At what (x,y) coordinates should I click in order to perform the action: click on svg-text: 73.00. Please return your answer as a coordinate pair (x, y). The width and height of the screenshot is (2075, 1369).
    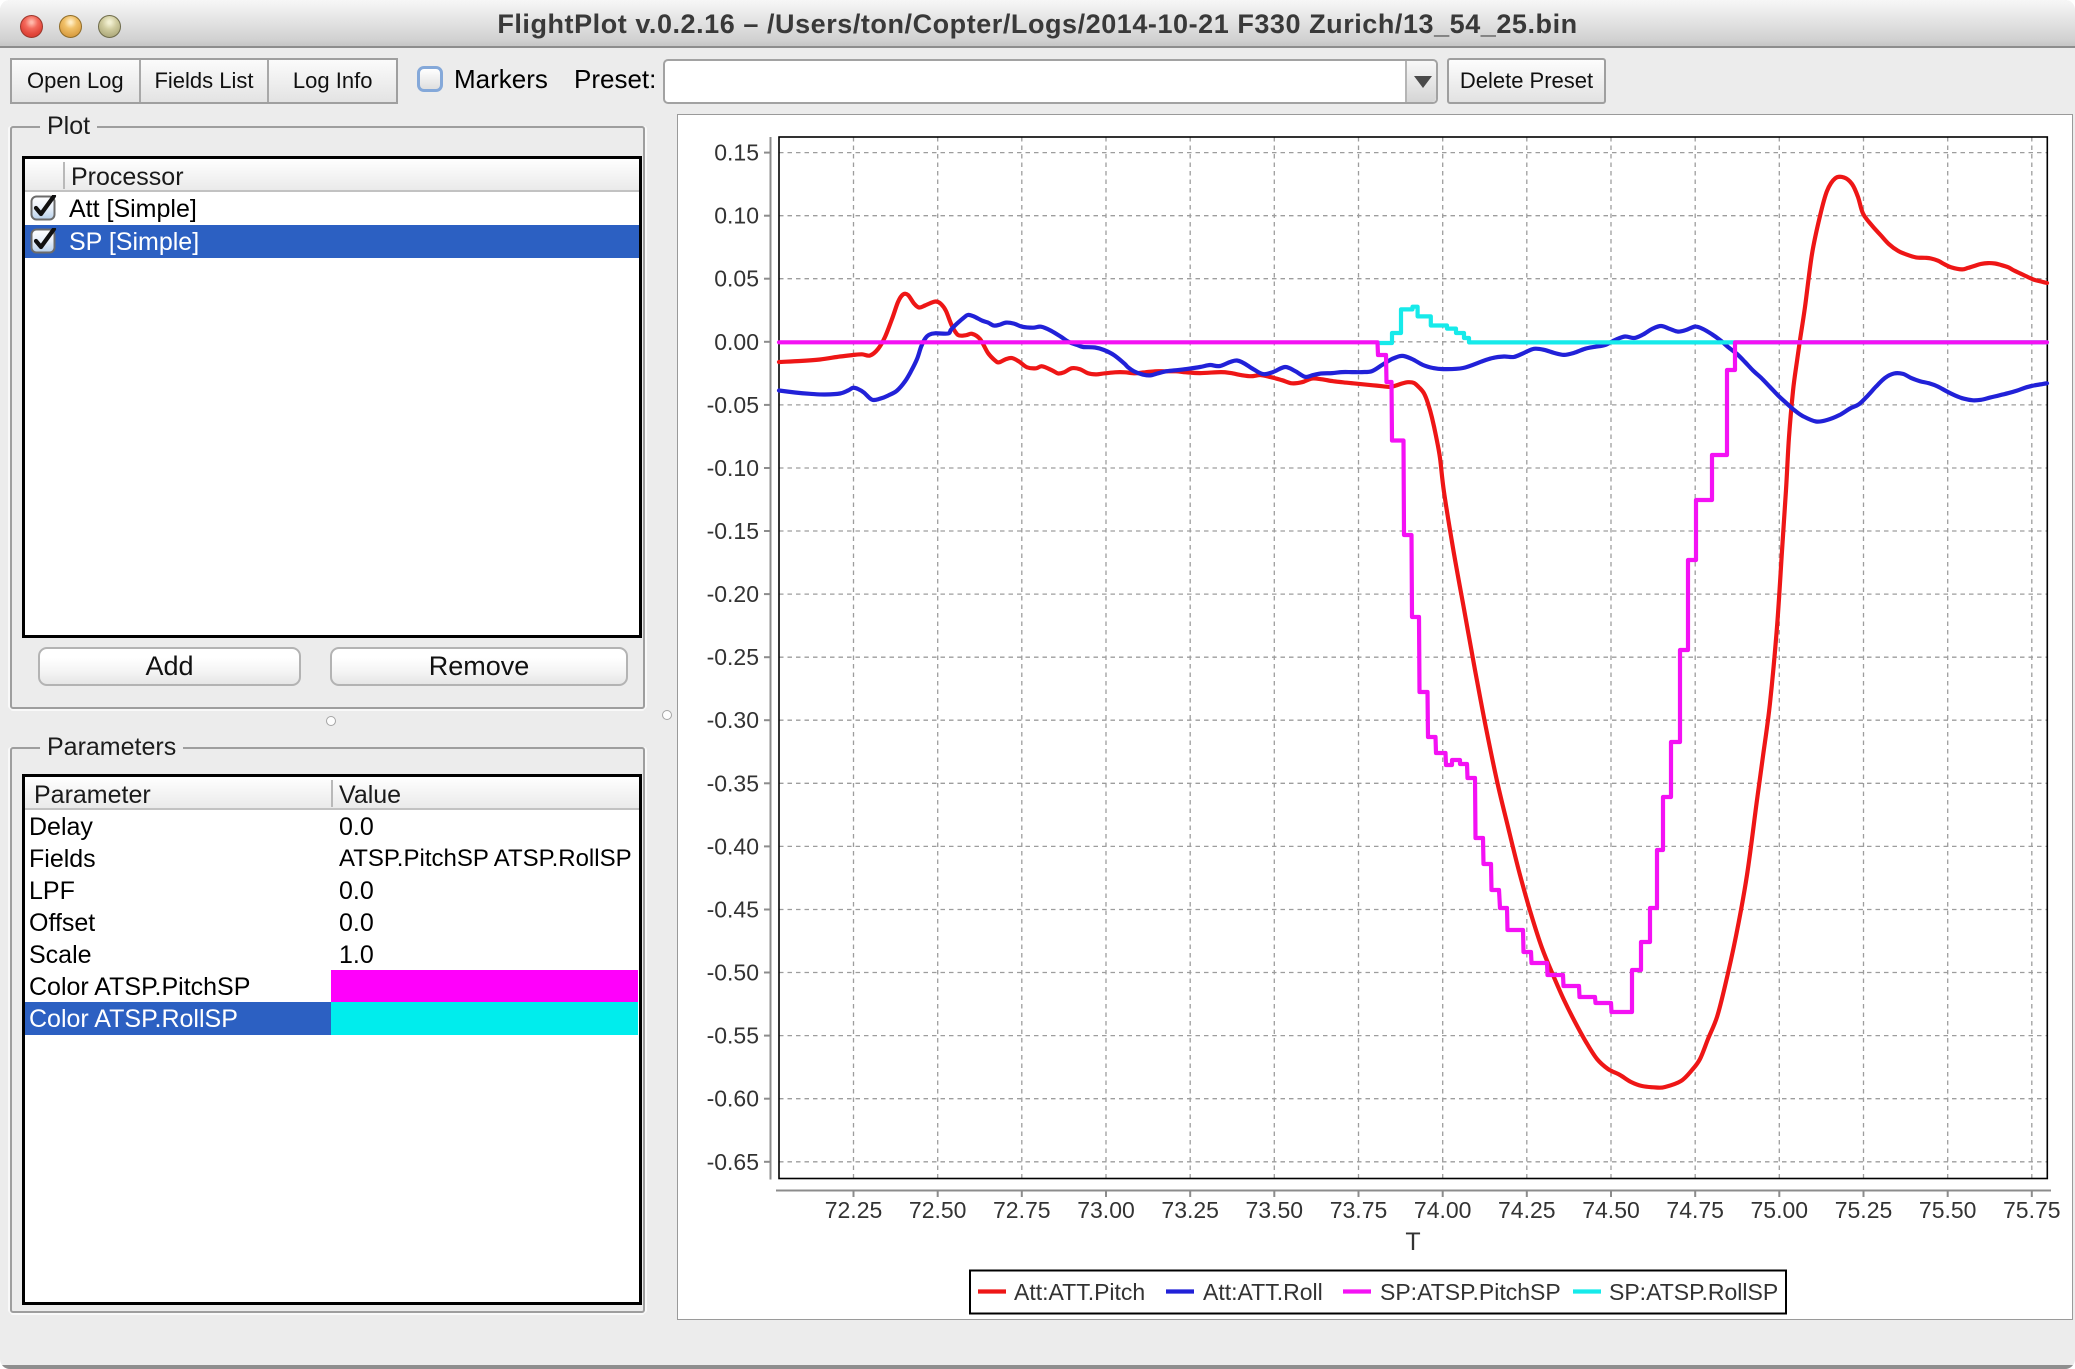
    Looking at the image, I should click on (1106, 1210).